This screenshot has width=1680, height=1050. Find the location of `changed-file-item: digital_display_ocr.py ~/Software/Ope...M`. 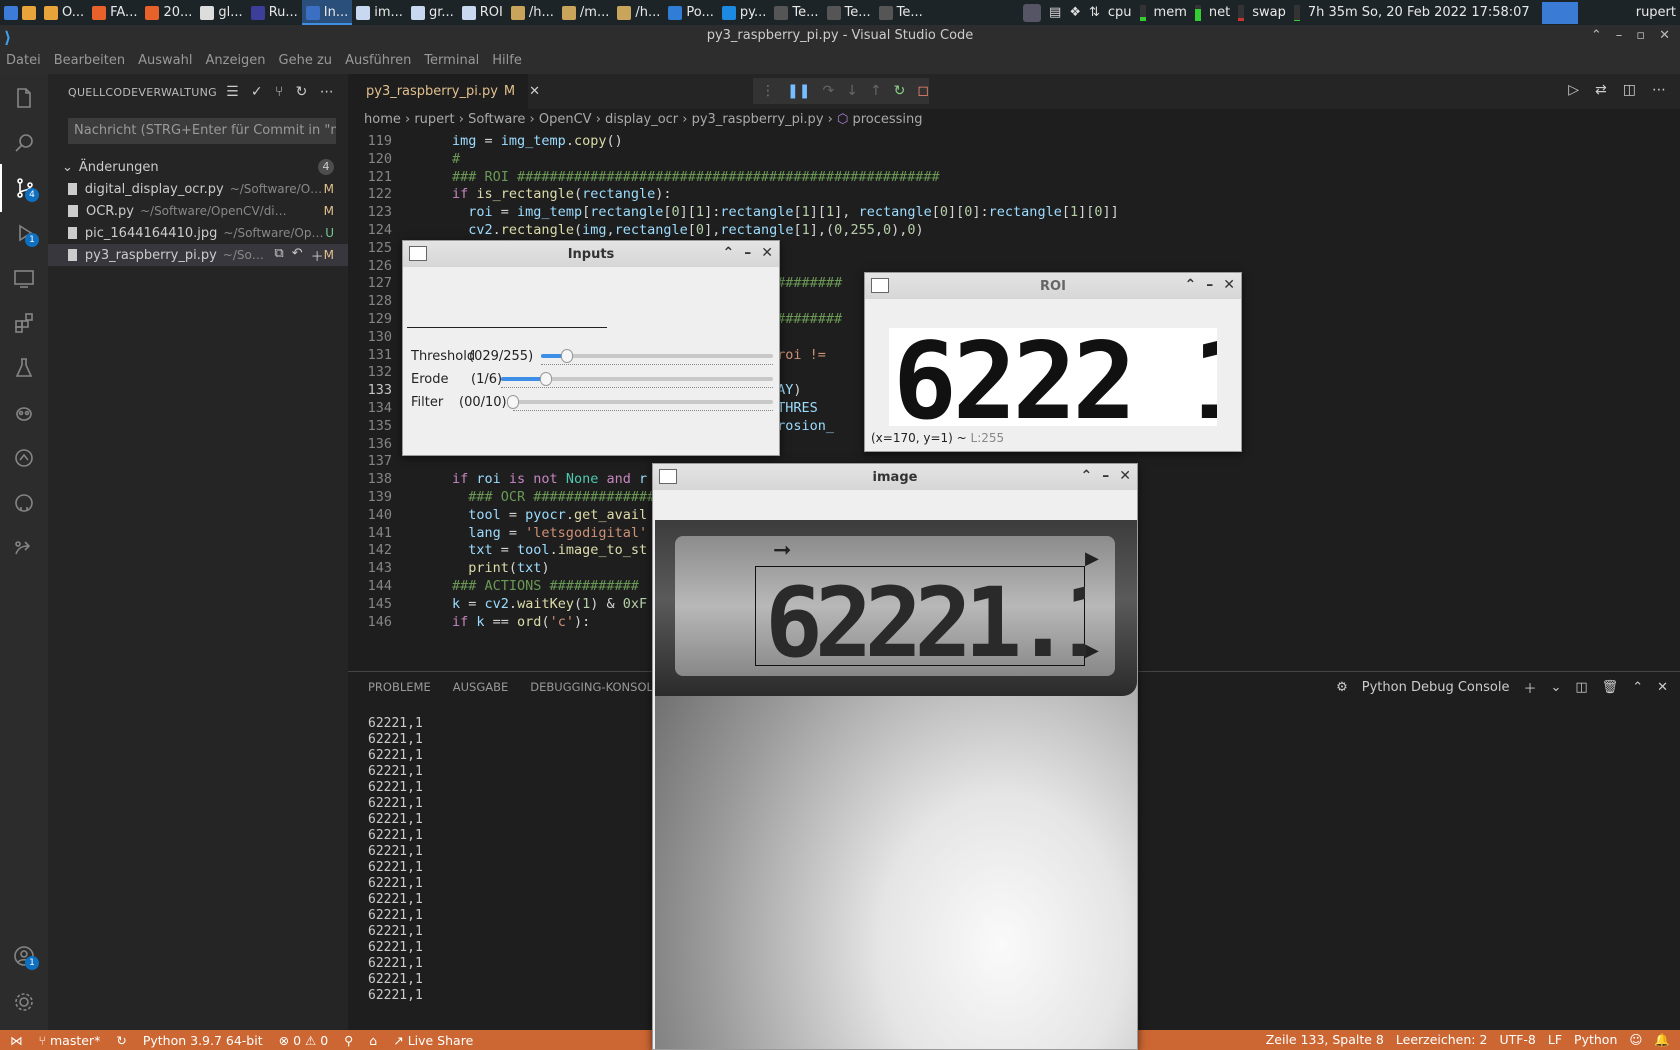

changed-file-item: digital_display_ocr.py ~/Software/Ope...M is located at coordinates (198, 189).